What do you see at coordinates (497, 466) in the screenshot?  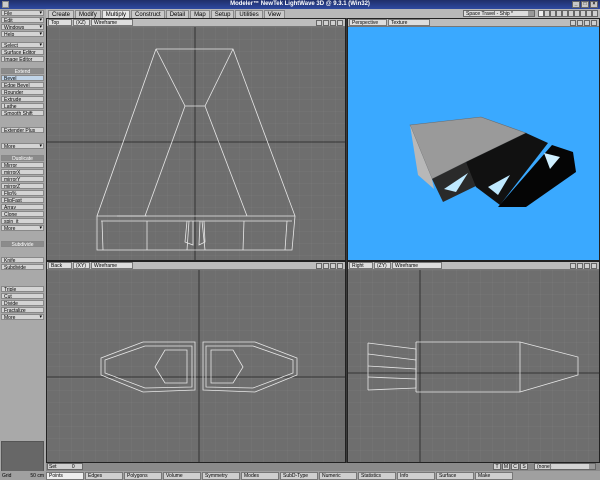 I see `vmap-t-button: T` at bounding box center [497, 466].